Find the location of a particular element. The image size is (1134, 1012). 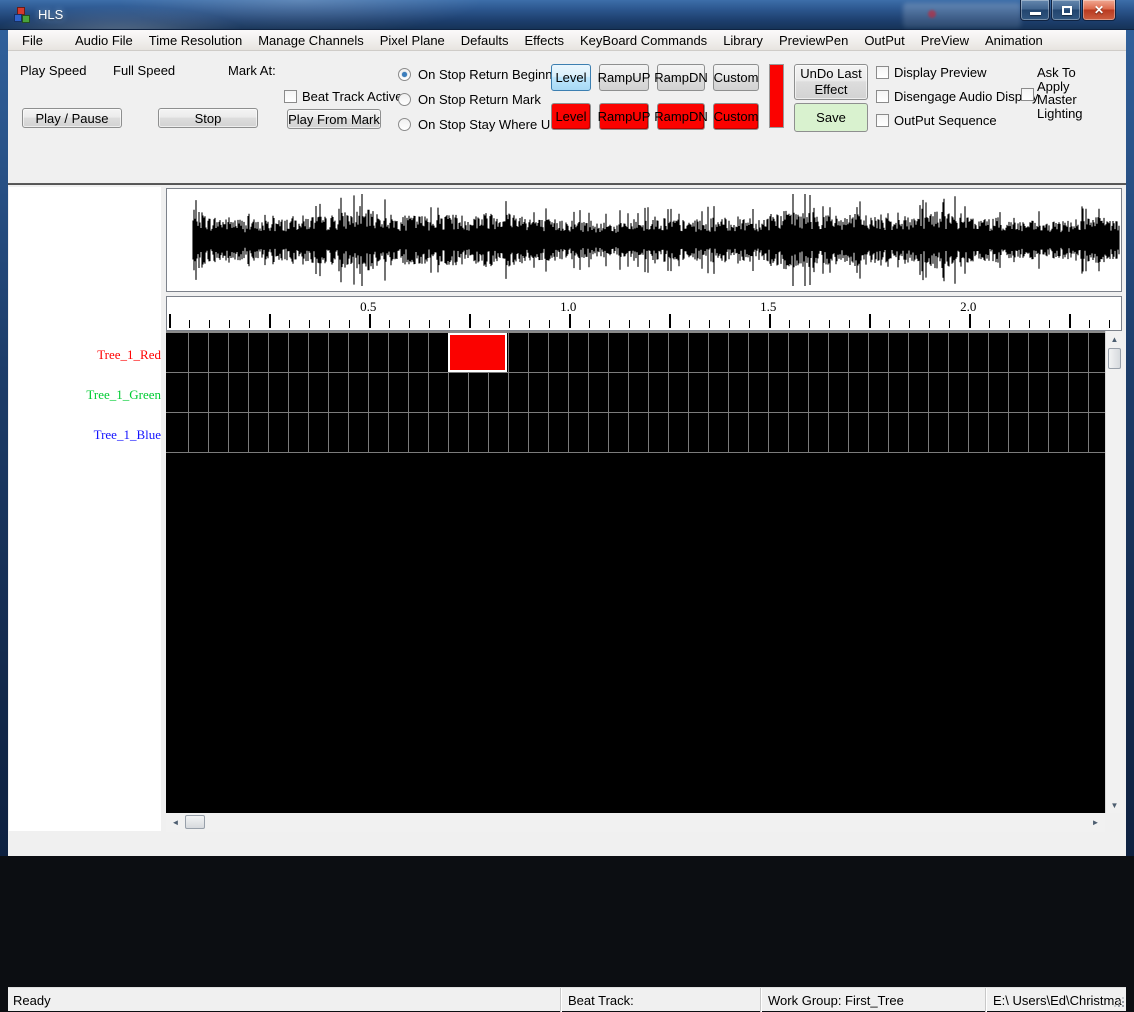

checkbox-disengage-audio-display: Disengage Audio Display is located at coordinates (957, 96).